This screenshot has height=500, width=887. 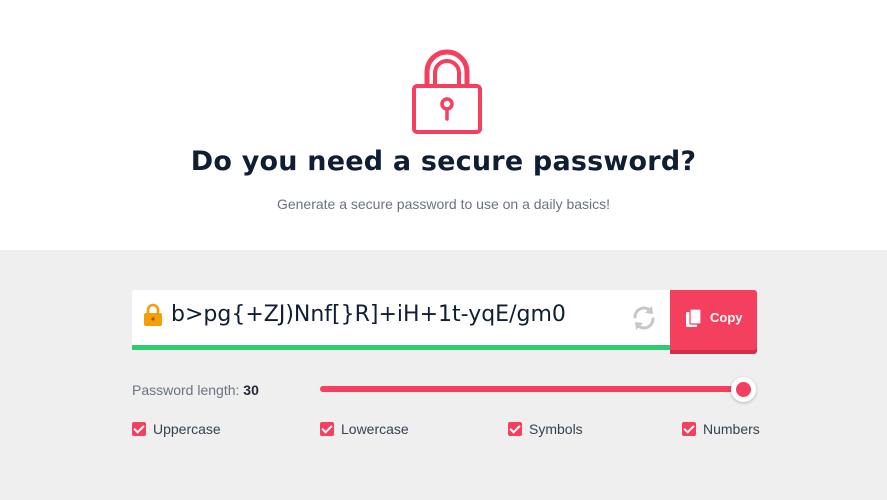 What do you see at coordinates (644, 318) in the screenshot?
I see `refresh-icon` at bounding box center [644, 318].